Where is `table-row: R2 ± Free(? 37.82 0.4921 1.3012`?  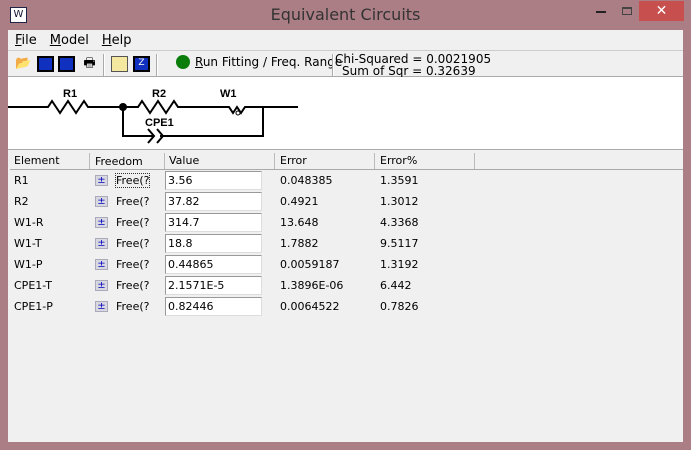 table-row: R2 ± Free(? 37.82 0.4921 1.3012 is located at coordinates (346, 201).